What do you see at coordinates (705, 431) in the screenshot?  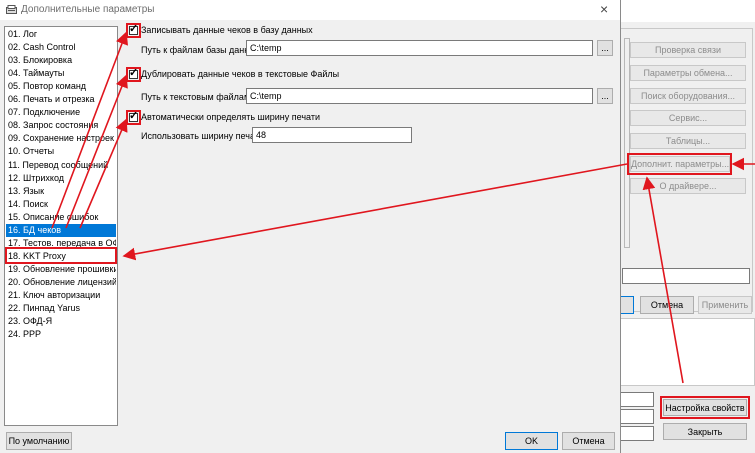 I see `close-main-button: Закрыть` at bounding box center [705, 431].